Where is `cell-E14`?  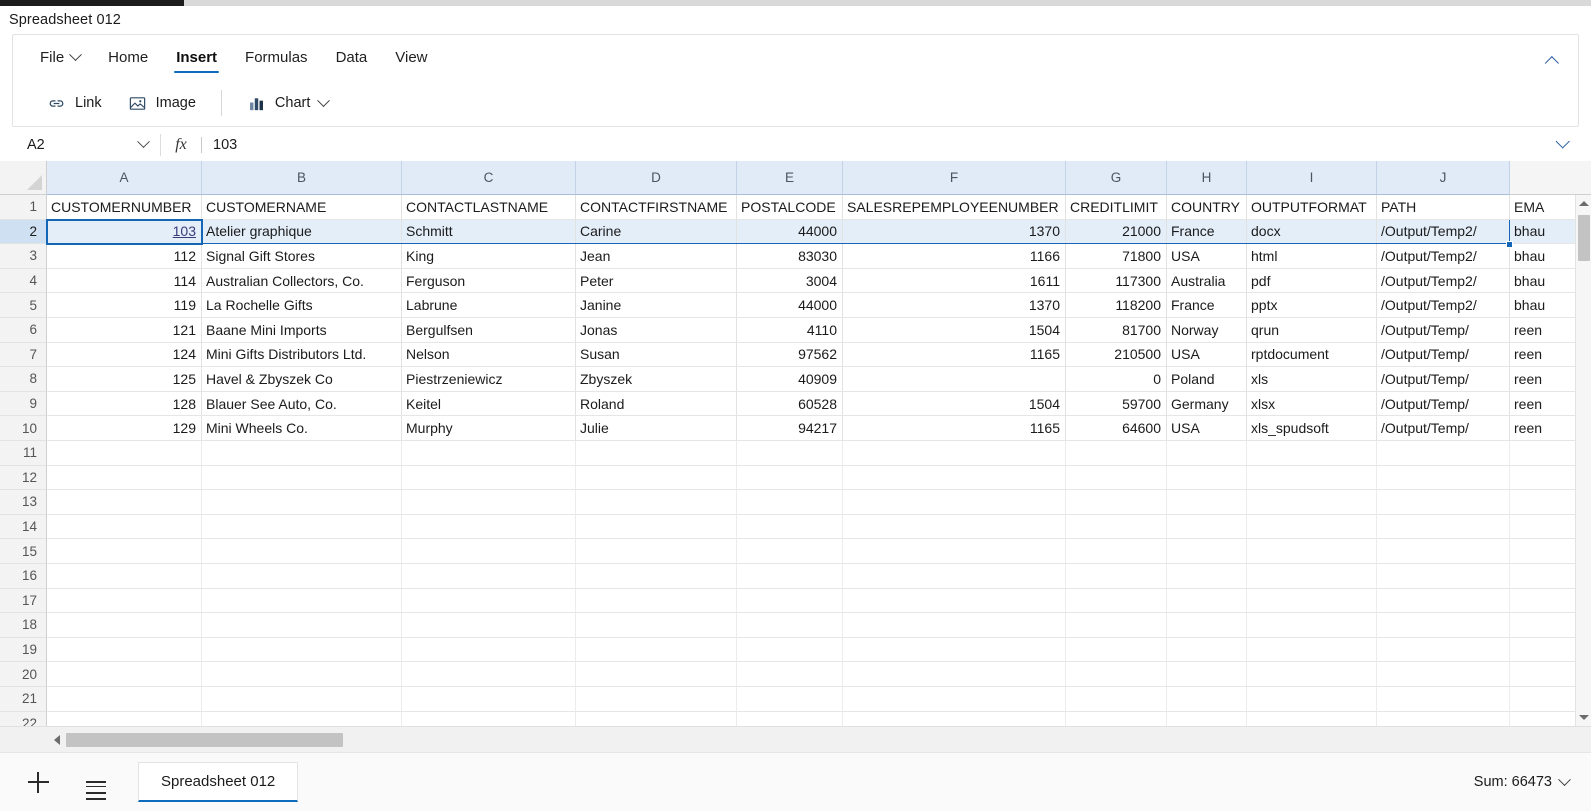
cell-E14 is located at coordinates (790, 527).